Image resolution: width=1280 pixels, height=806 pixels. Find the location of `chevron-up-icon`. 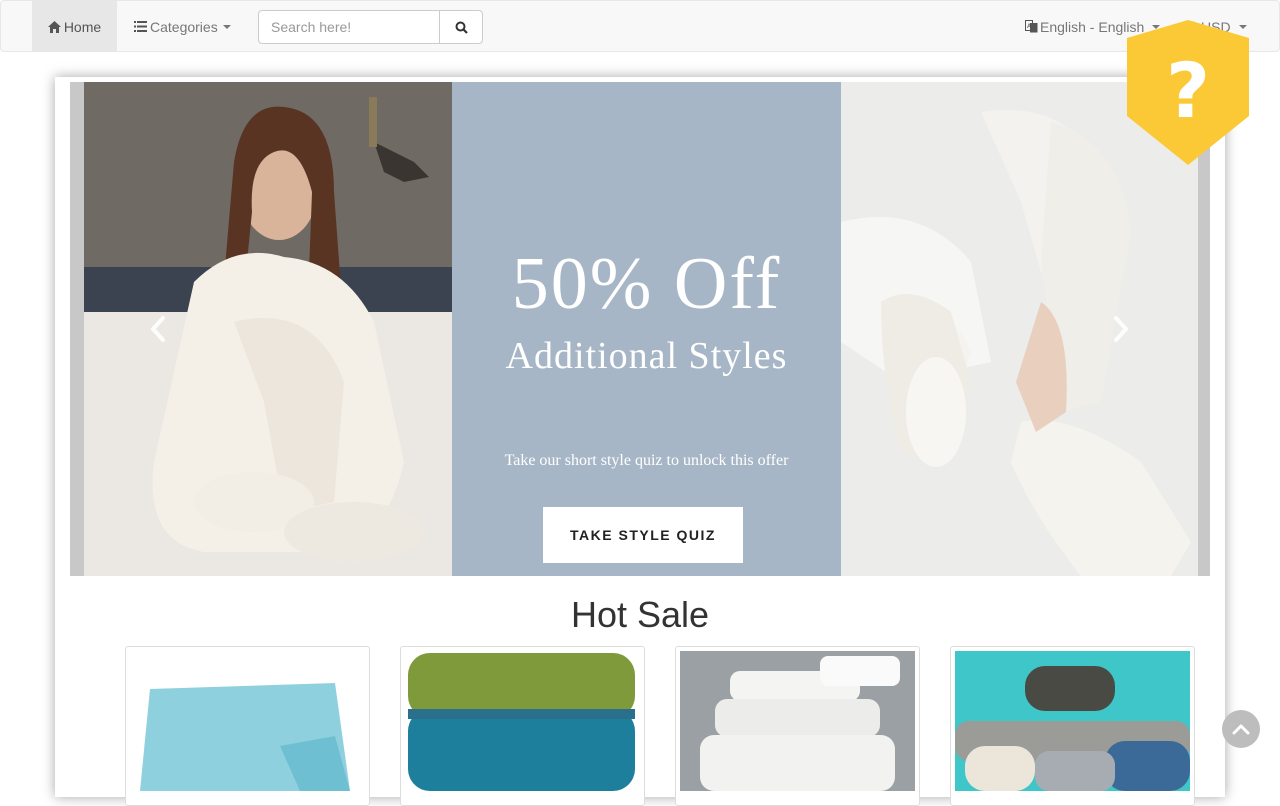

chevron-up-icon is located at coordinates (1241, 729).